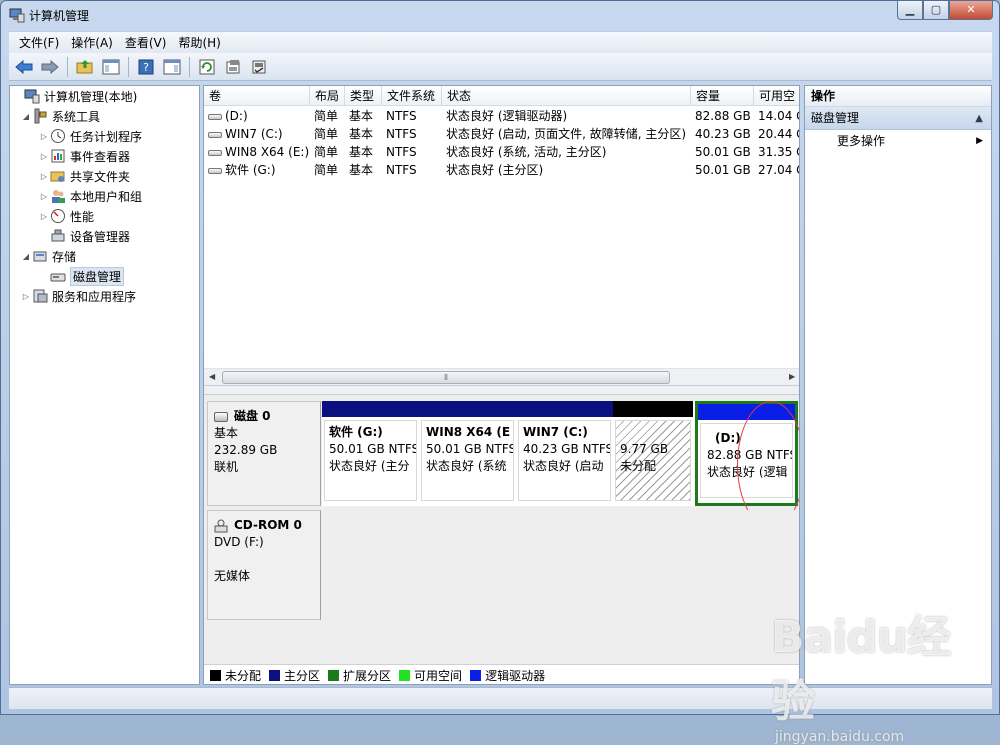 The image size is (1000, 745). Describe the element at coordinates (257, 96) in the screenshot. I see `column-header-volume: 卷` at that location.